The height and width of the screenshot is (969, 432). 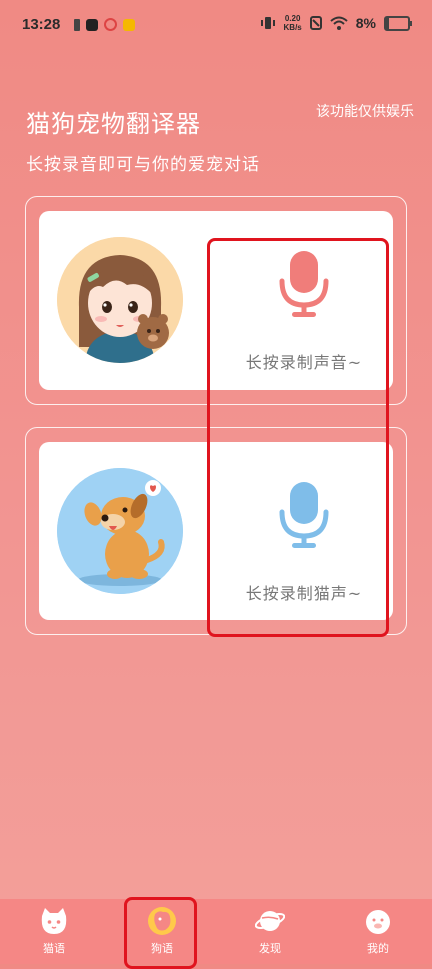 I want to click on cat-face-icon, so click(x=54, y=921).